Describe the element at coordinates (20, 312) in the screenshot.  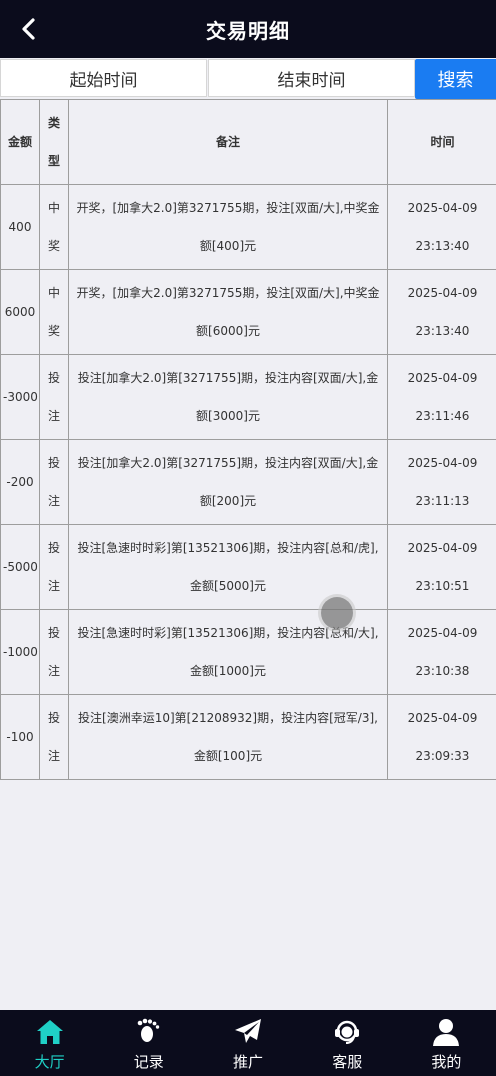
I see `amount-cell: 6000` at that location.